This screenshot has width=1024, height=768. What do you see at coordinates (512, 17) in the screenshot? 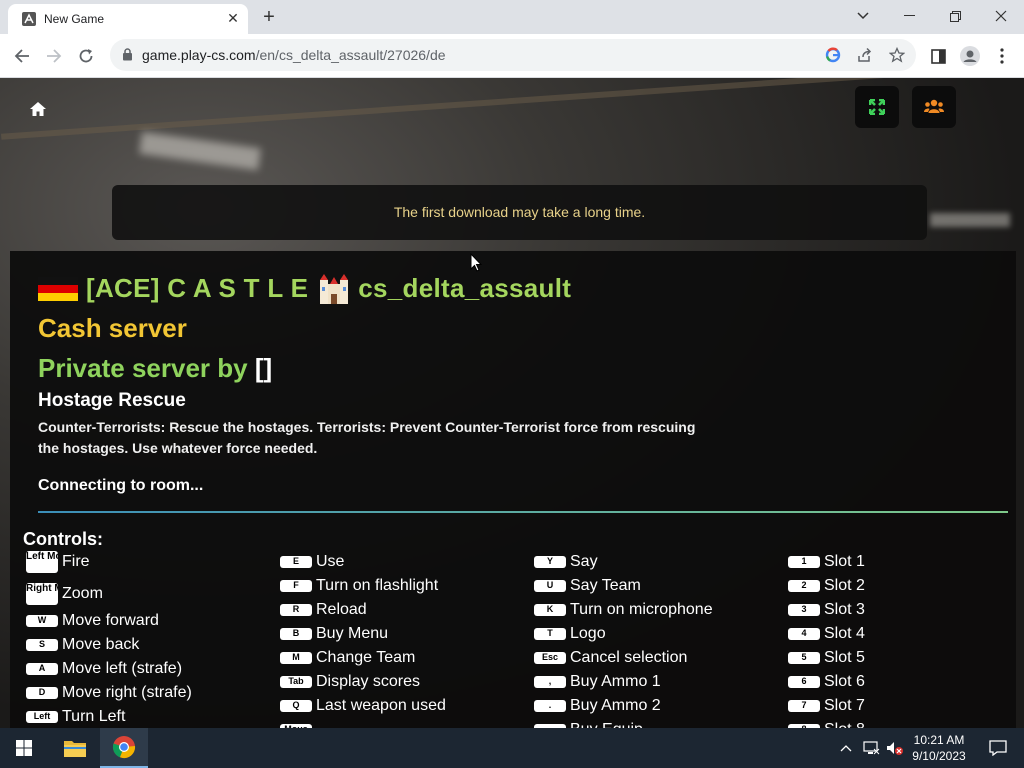
I see `browser-tabstrip: New Game ✕ +` at bounding box center [512, 17].